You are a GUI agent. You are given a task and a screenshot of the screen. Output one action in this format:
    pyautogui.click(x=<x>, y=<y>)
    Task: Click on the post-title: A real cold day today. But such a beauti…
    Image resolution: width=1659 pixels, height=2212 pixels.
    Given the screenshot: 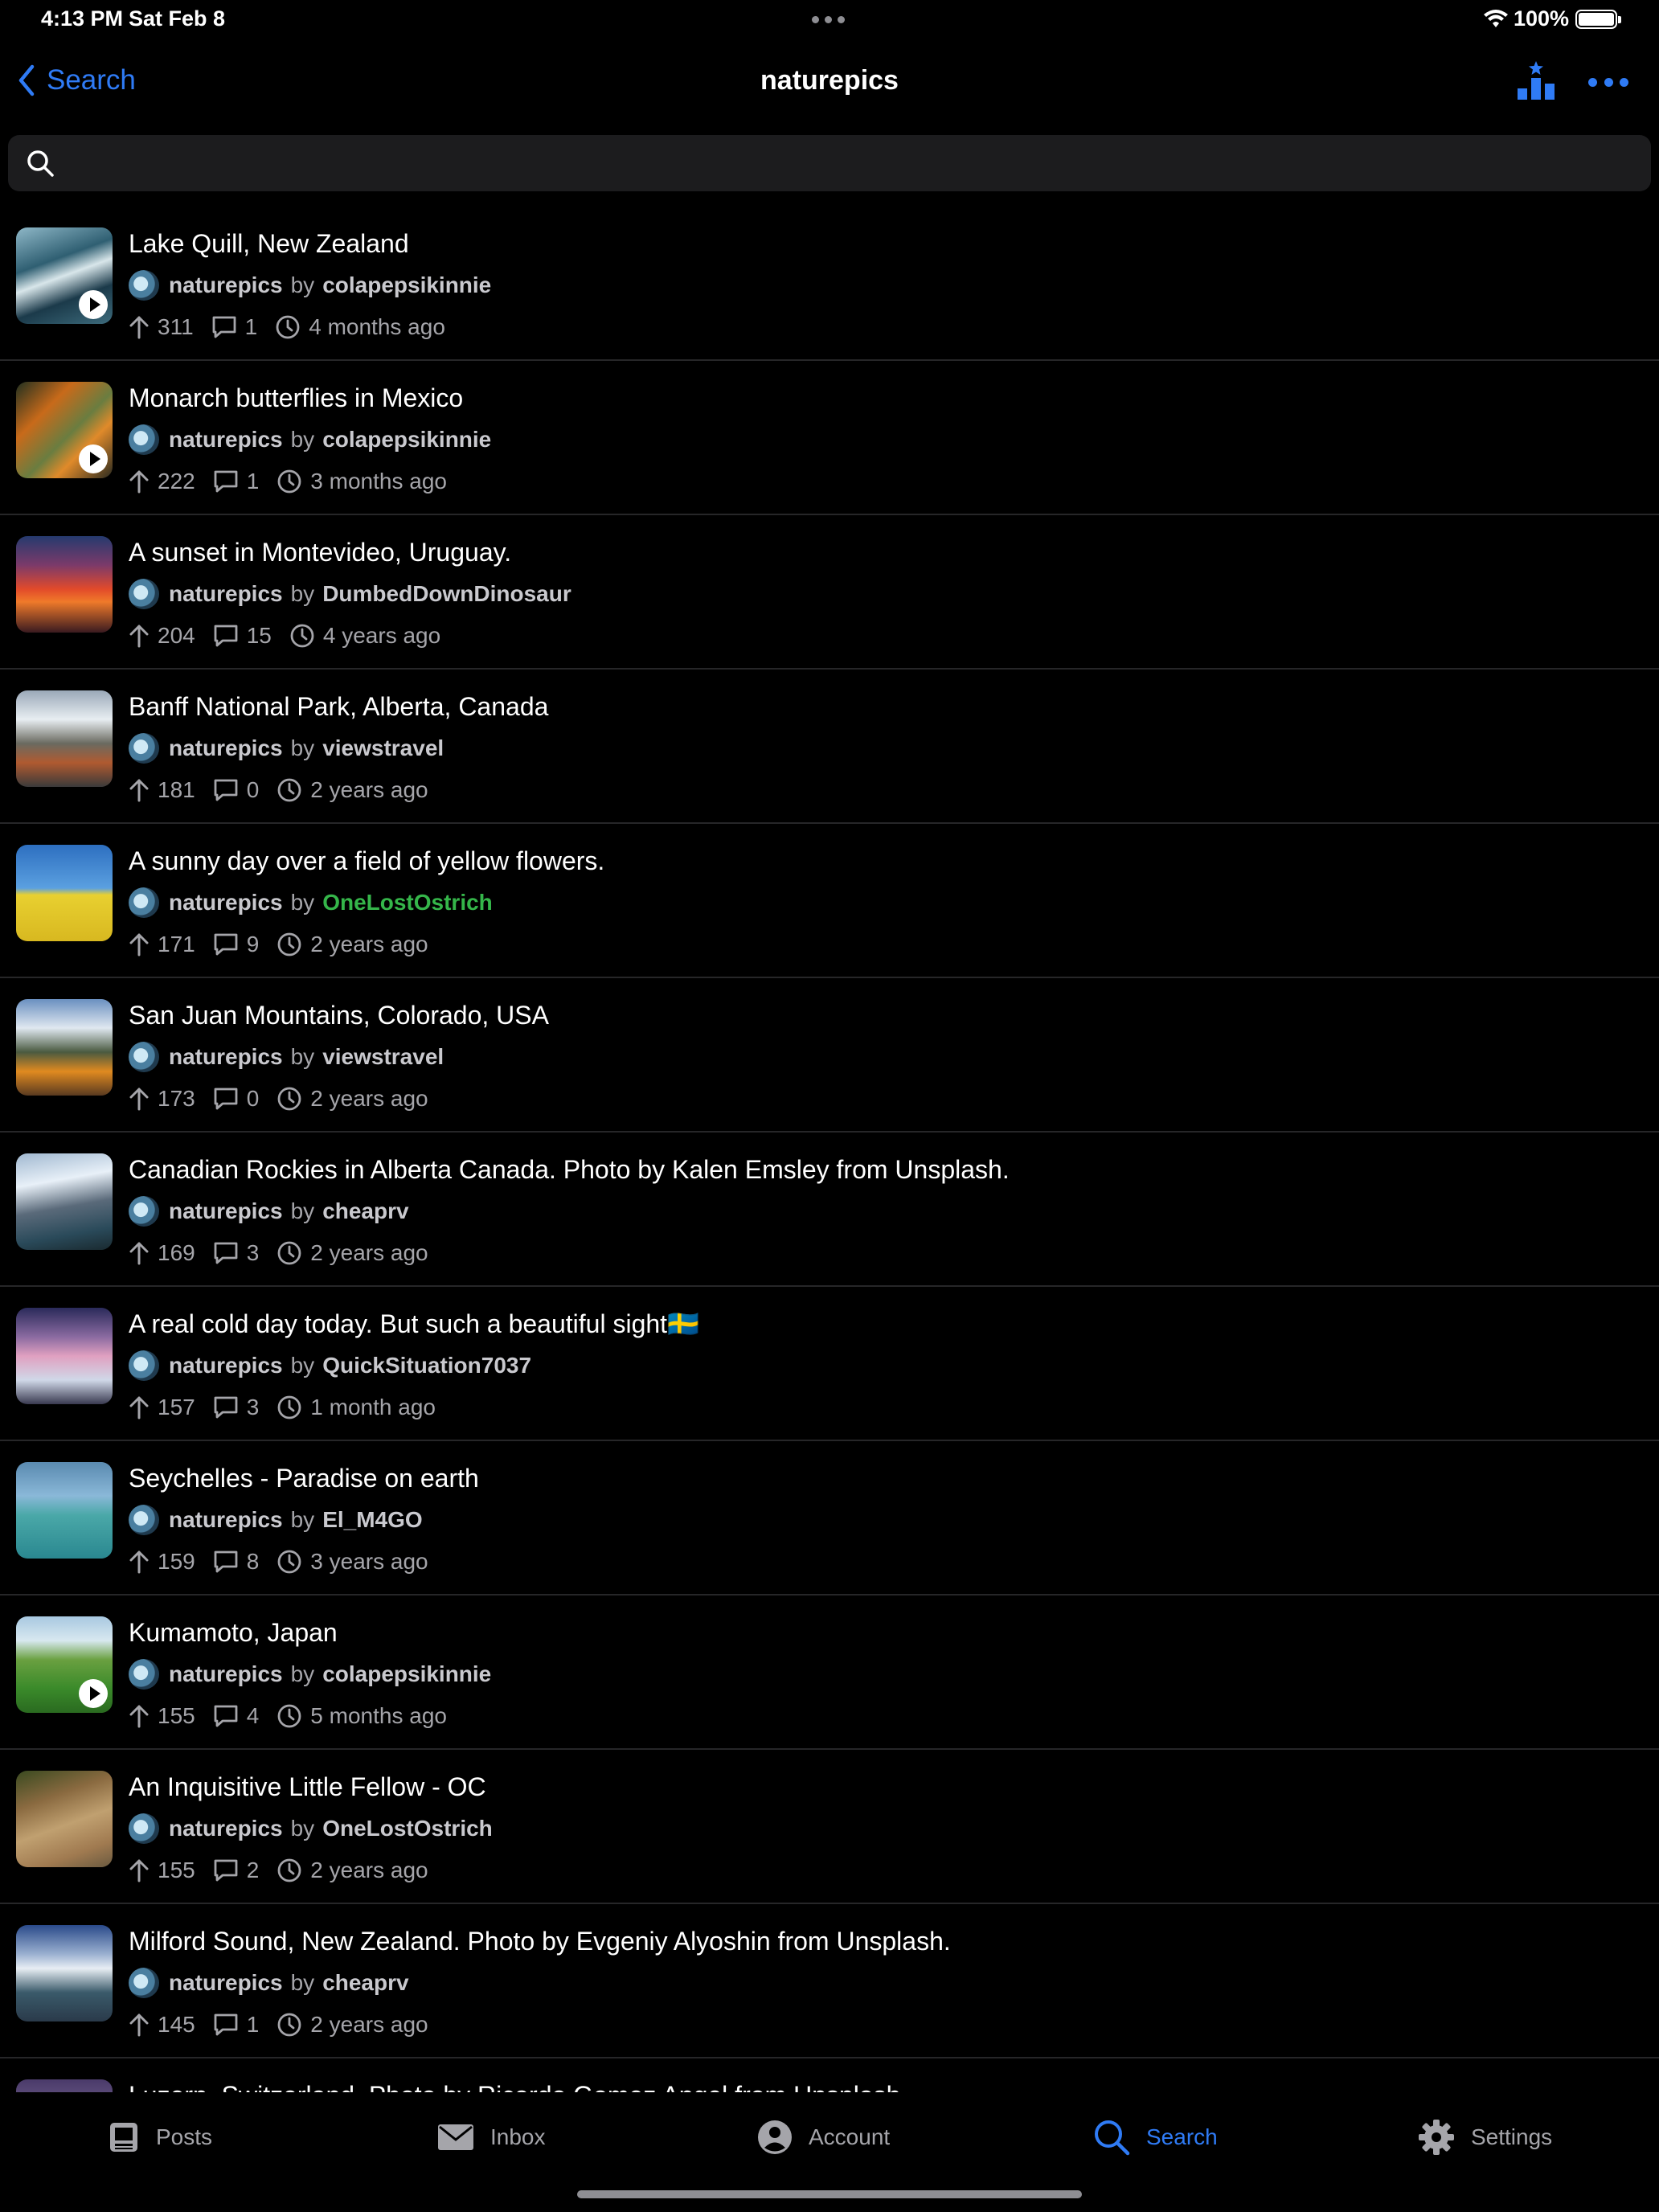 What is the action you would take?
    pyautogui.click(x=414, y=1323)
    